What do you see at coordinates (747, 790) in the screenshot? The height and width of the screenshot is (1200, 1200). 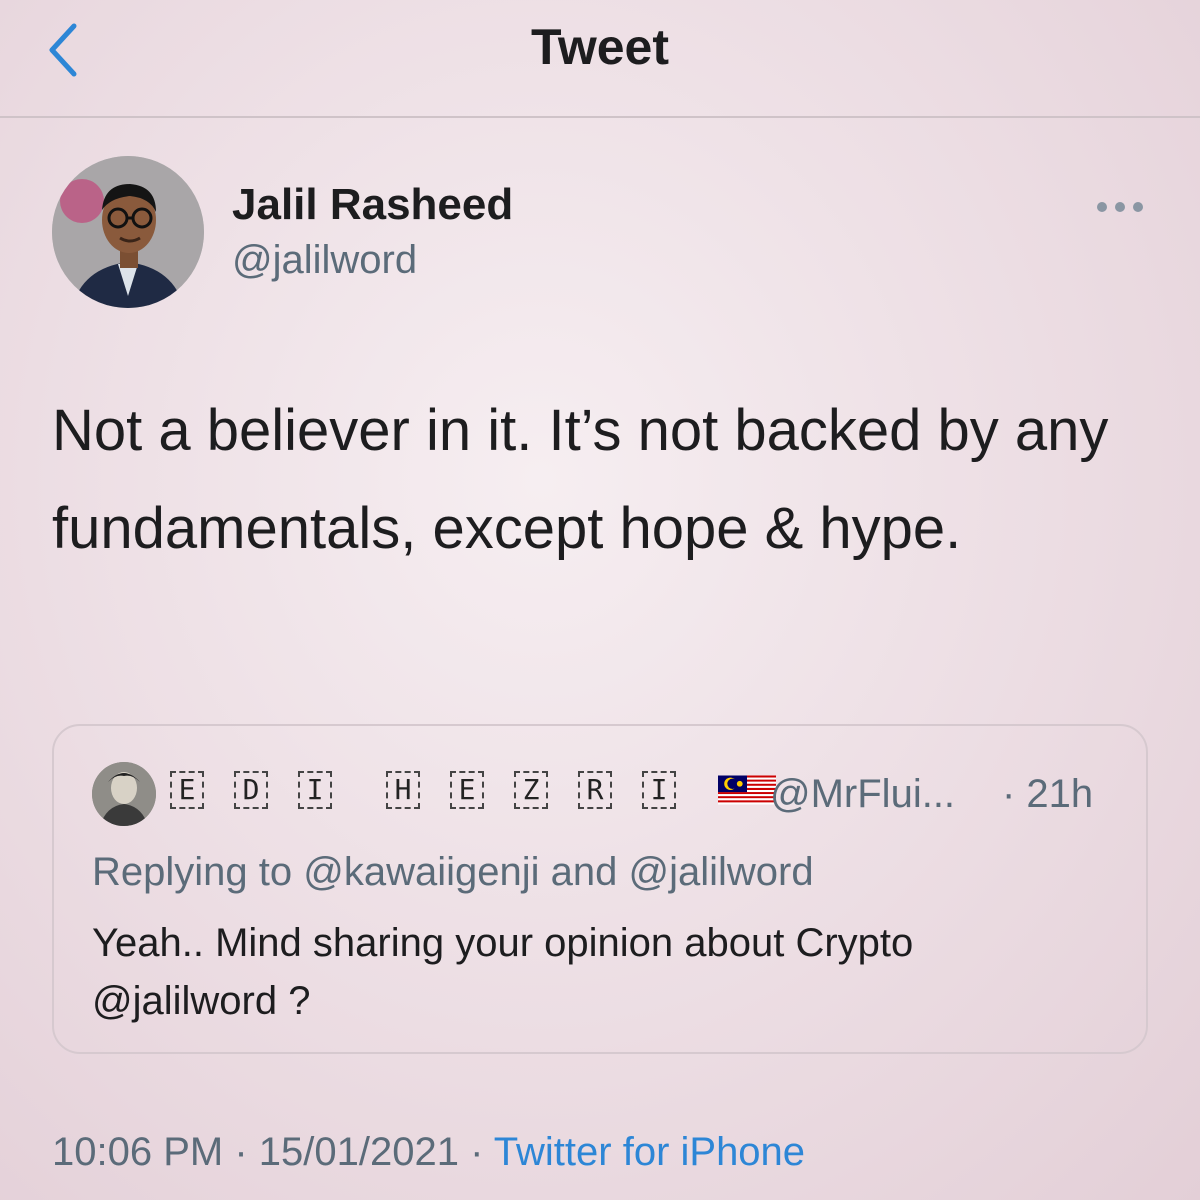 I see `malaysia-flag-icon` at bounding box center [747, 790].